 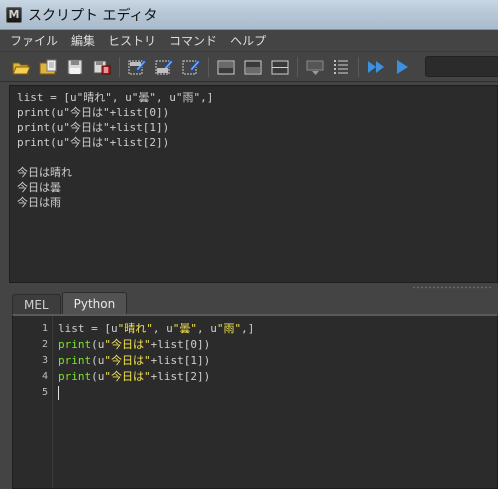 What do you see at coordinates (14, 14) in the screenshot?
I see `maya-app-icon: M` at bounding box center [14, 14].